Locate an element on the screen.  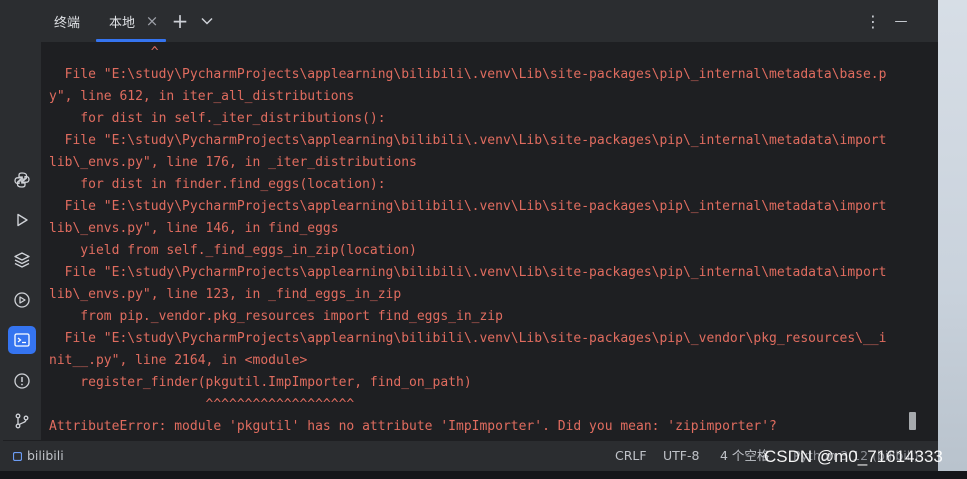
run-icon is located at coordinates (22, 220).